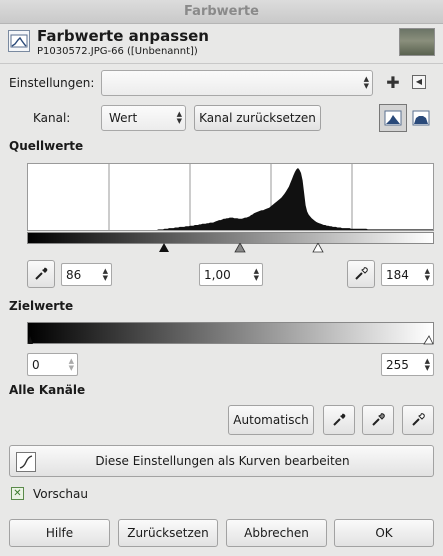  What do you see at coordinates (230, 248) in the screenshot?
I see `input-sliders` at bounding box center [230, 248].